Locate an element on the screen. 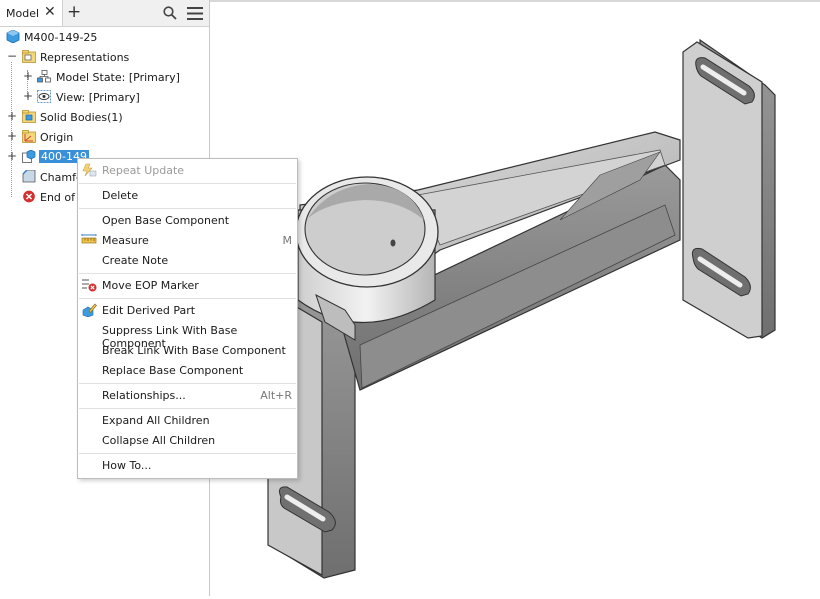 Image resolution: width=820 pixels, height=599 pixels. menu-item-shortcut: Alt+R is located at coordinates (276, 395).